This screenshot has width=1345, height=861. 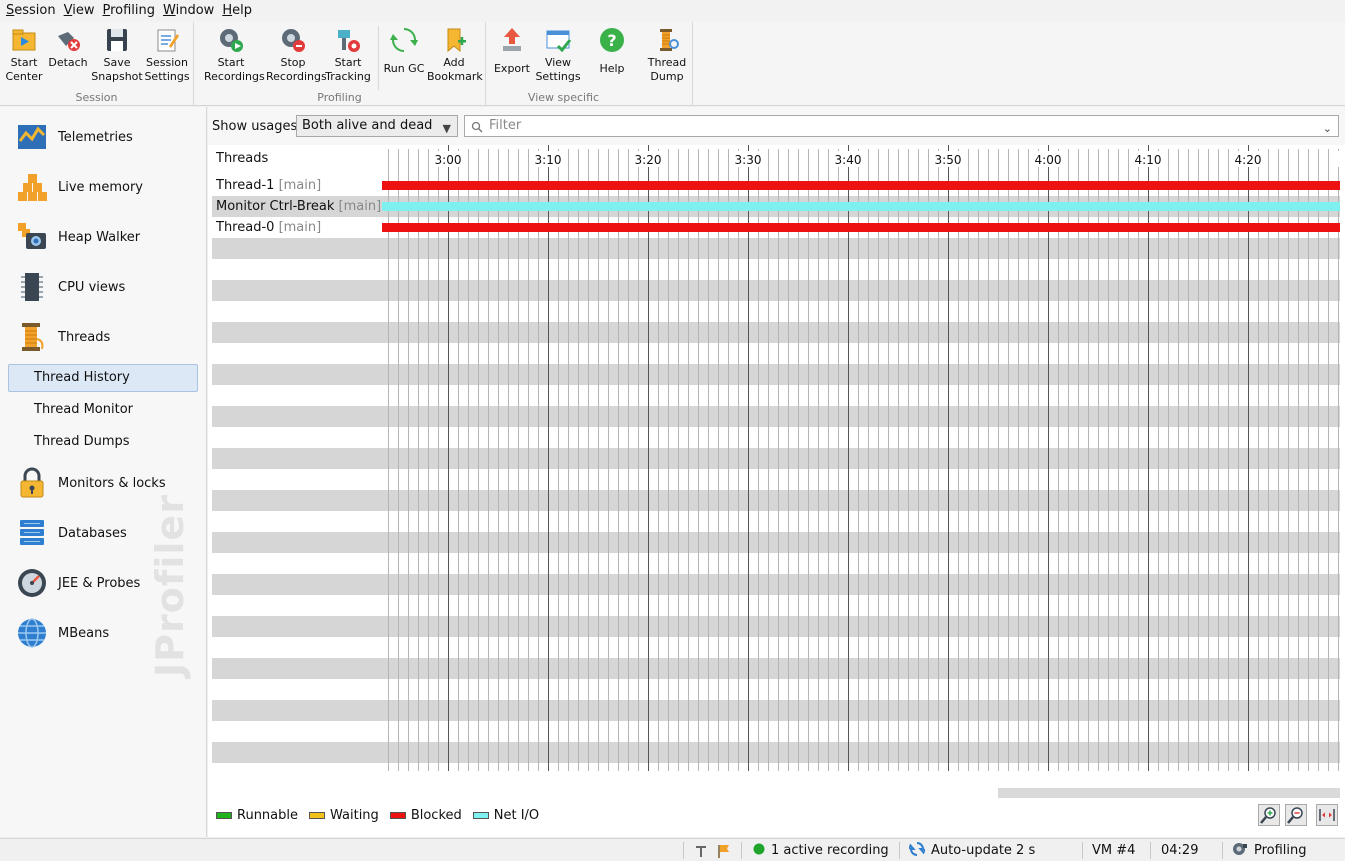 I want to click on zoom-out-icon, so click(x=1295, y=815).